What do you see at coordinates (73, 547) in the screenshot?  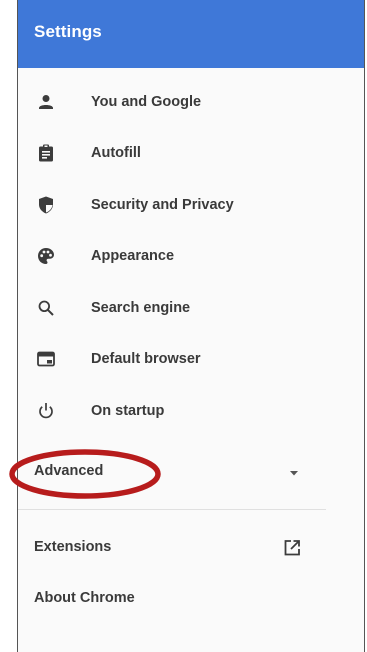 I see `extensions-label: Extensions` at bounding box center [73, 547].